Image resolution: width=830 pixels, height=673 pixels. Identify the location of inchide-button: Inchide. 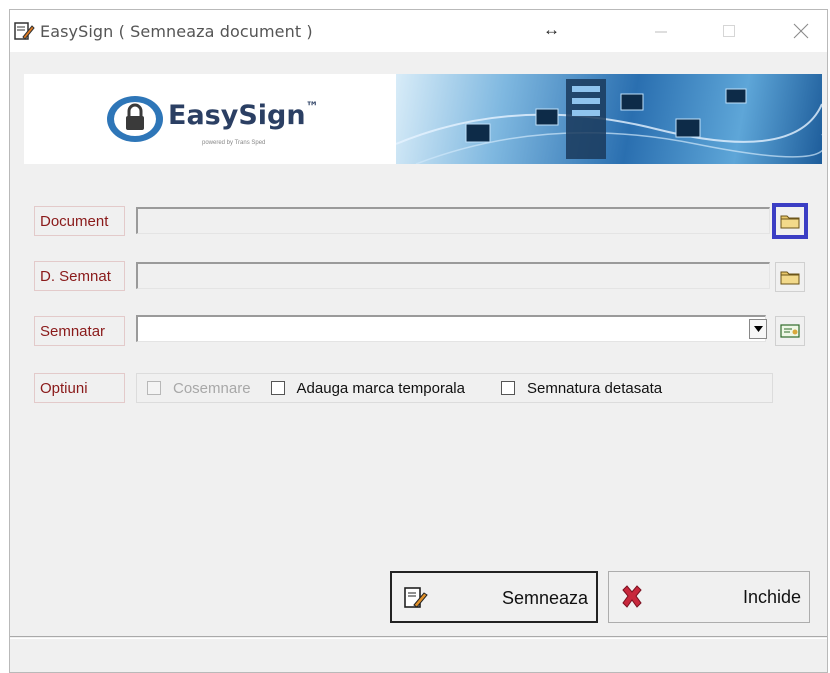
(709, 597).